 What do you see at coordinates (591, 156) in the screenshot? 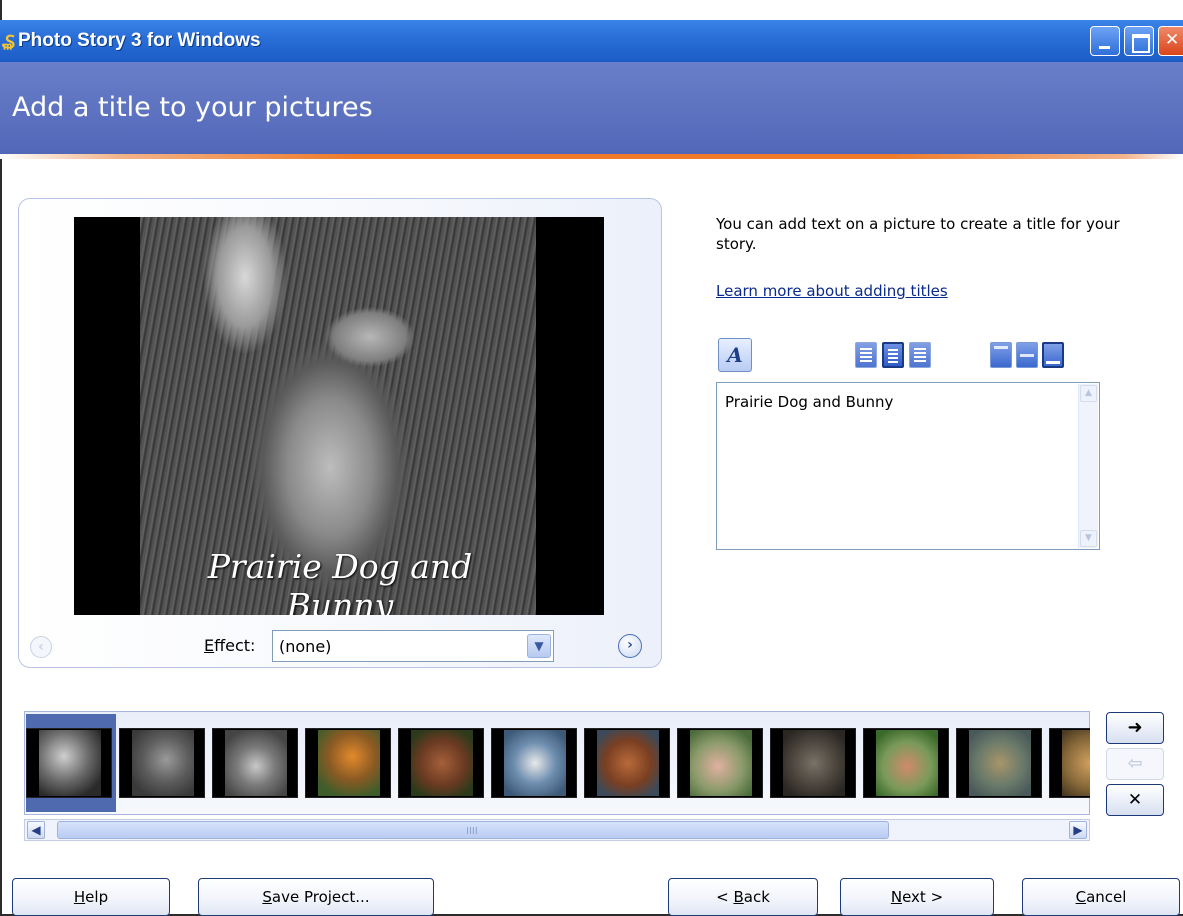
I see `header-divider` at bounding box center [591, 156].